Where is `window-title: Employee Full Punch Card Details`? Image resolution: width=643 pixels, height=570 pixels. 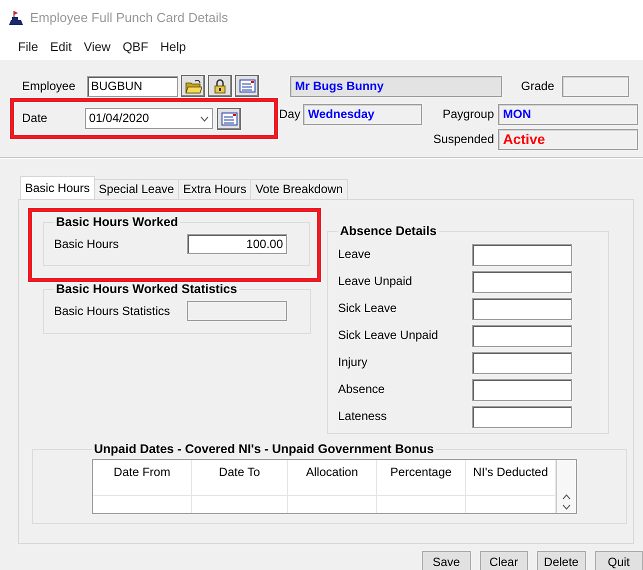
window-title: Employee Full Punch Card Details is located at coordinates (129, 18).